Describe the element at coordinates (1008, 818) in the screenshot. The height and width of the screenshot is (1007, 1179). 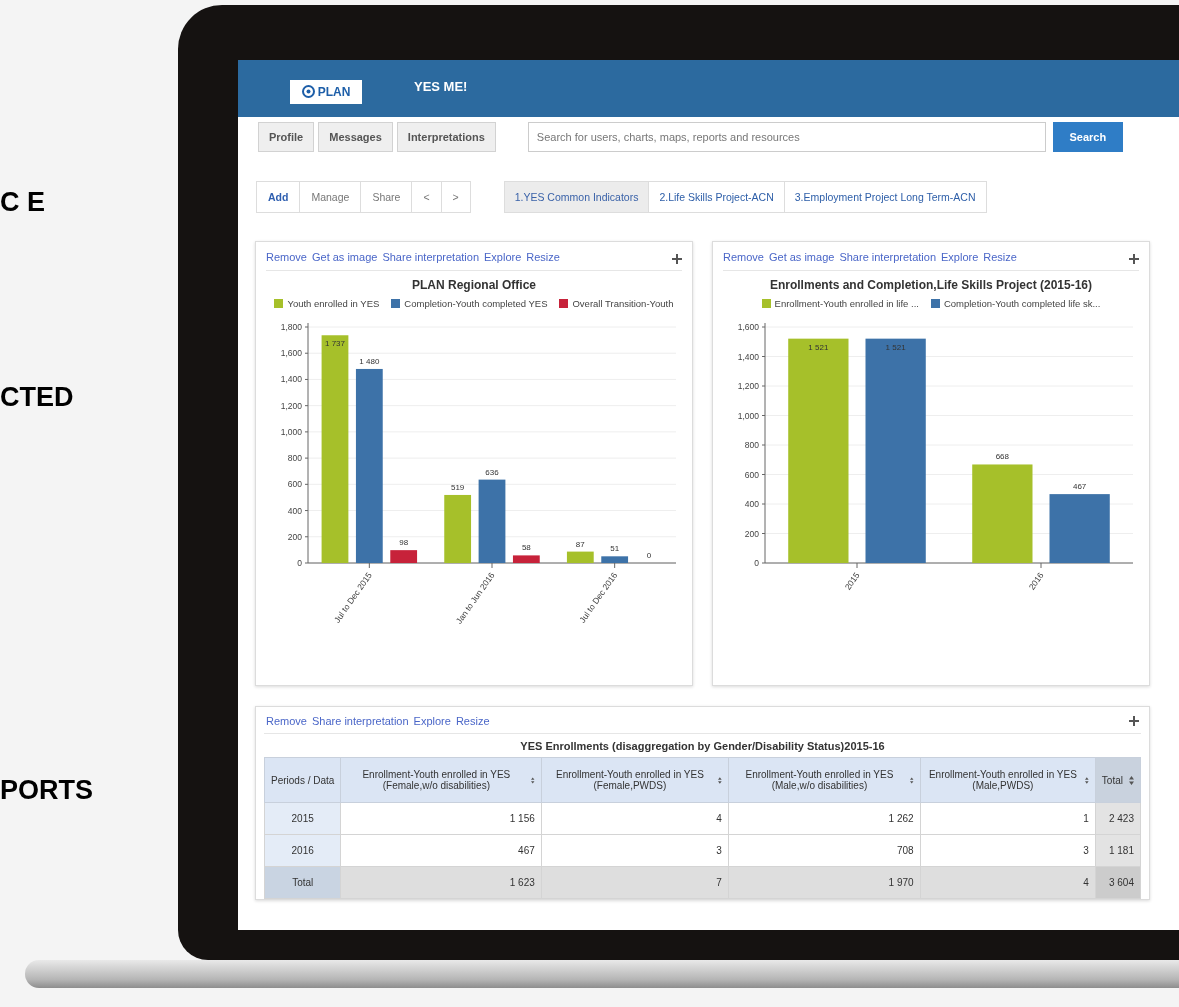
I see `table-cell: 1` at that location.